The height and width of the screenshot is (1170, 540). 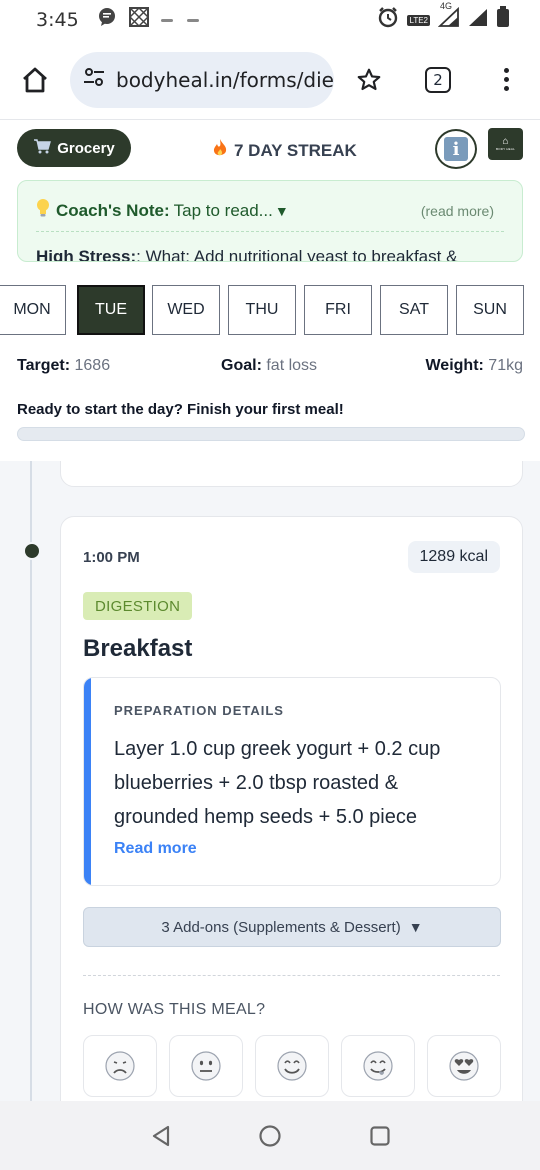 What do you see at coordinates (186, 310) in the screenshot?
I see `day-tab-wed: WED` at bounding box center [186, 310].